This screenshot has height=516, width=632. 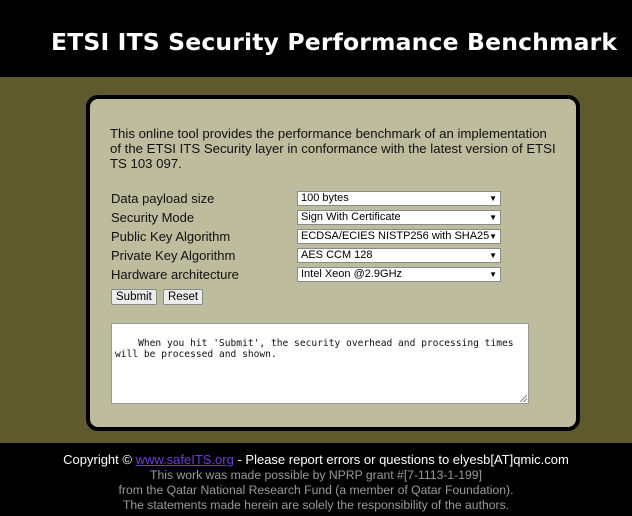 I want to click on page-title: ETSI ITS Security Performance Benchmark, so click(x=334, y=42).